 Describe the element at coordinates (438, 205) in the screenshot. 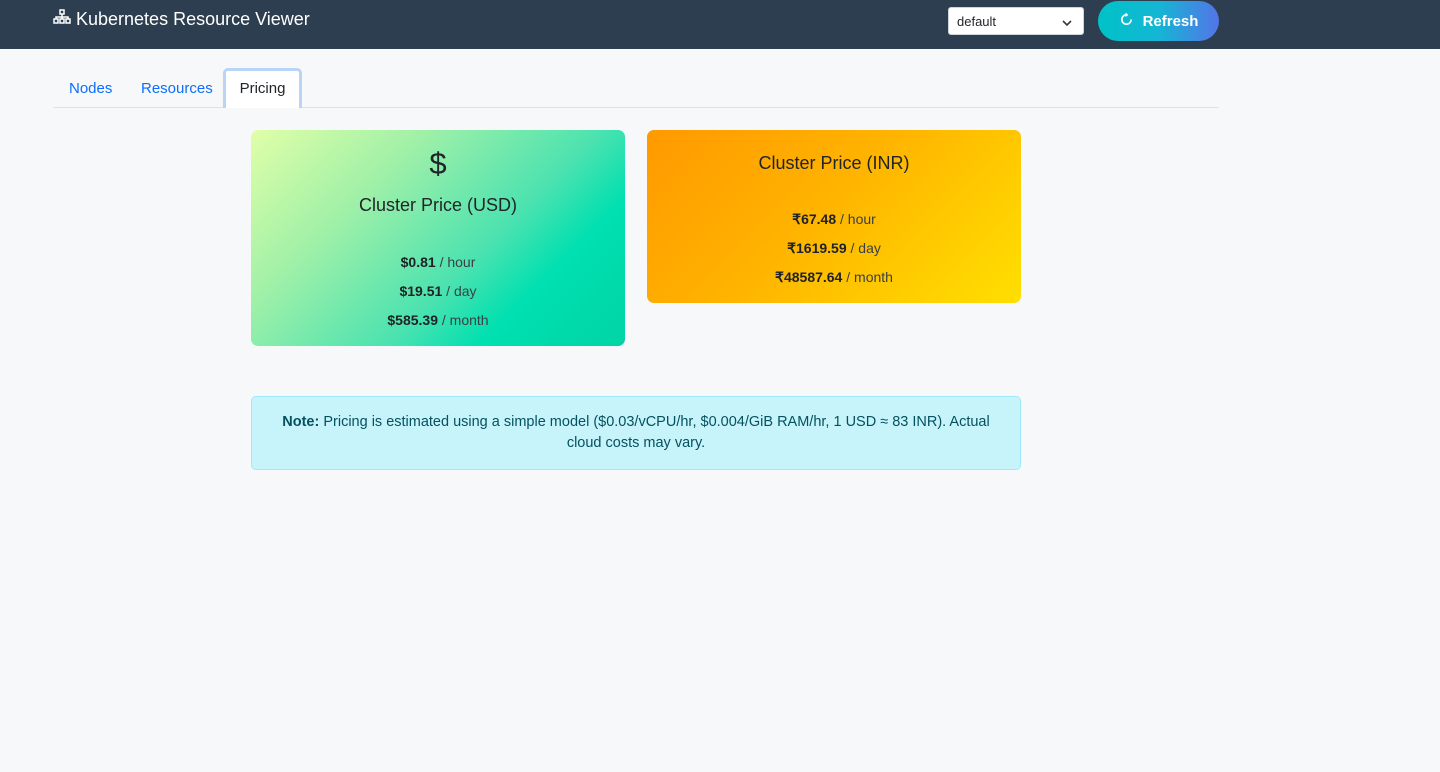

I see `usd-card-title: Cluster Price (USD)` at that location.